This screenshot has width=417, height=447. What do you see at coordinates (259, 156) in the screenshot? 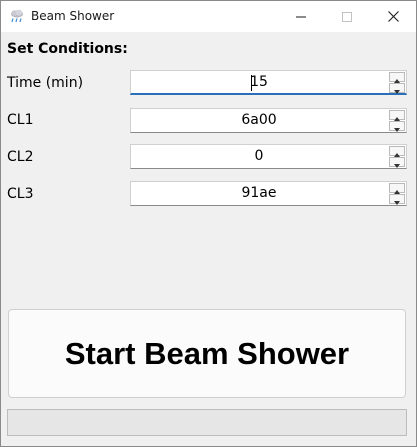
I see `cl2-value: 0` at bounding box center [259, 156].